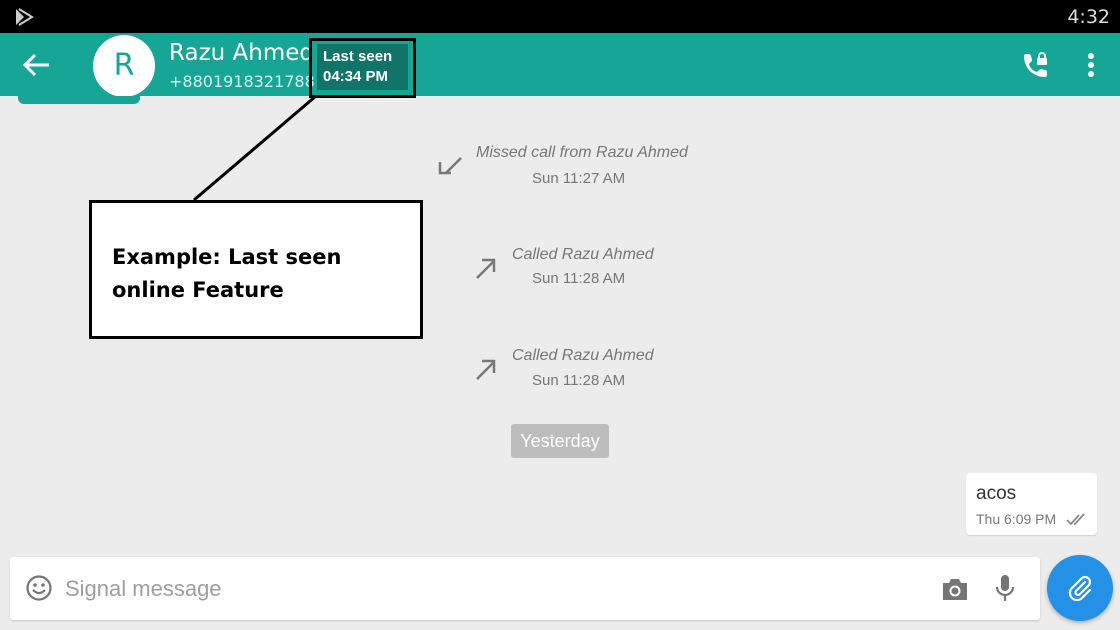 The width and height of the screenshot is (1120, 630). I want to click on play-store-icon, so click(25, 17).